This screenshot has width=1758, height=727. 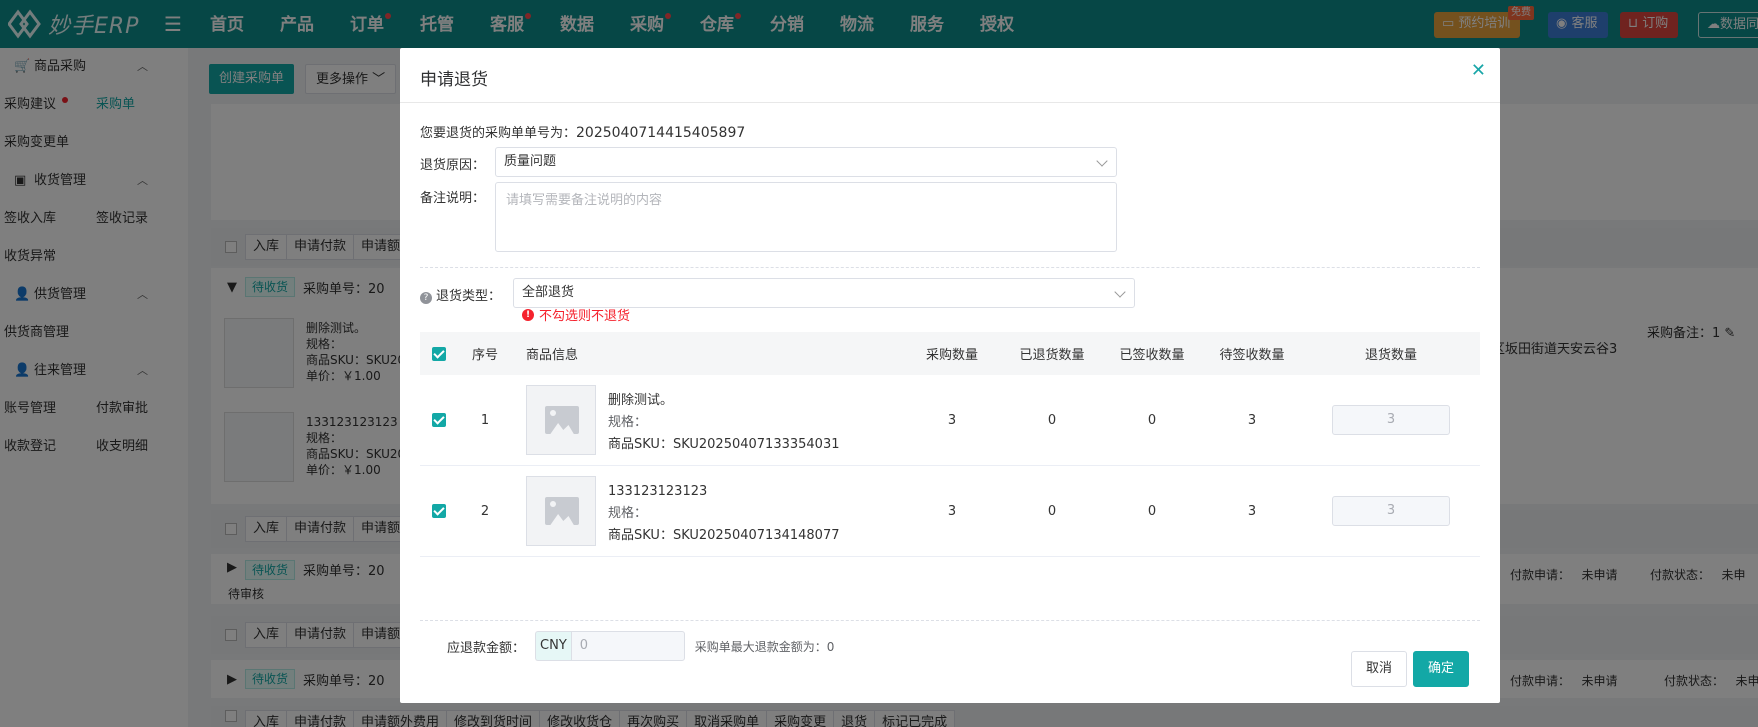 I want to click on return-type-select: 全部退货, so click(x=824, y=293).